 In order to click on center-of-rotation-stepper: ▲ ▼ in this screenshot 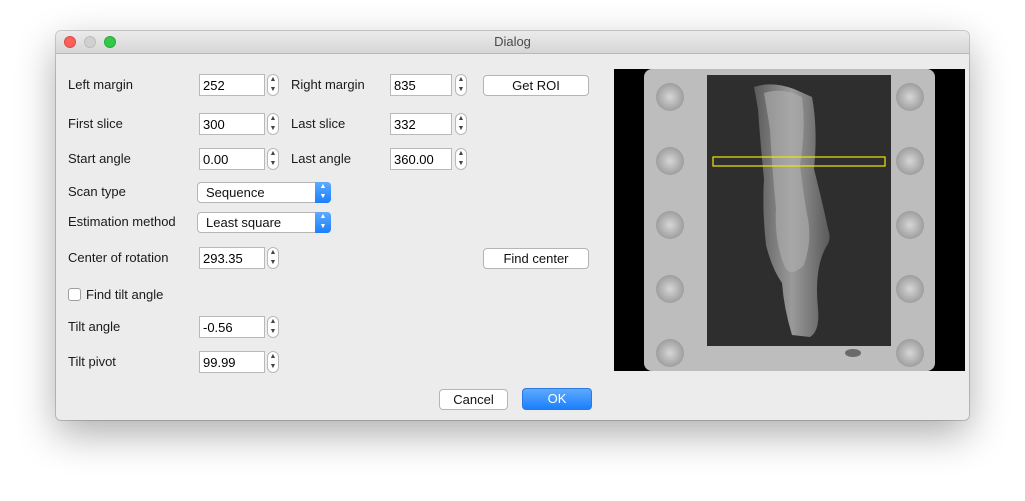, I will do `click(273, 258)`.